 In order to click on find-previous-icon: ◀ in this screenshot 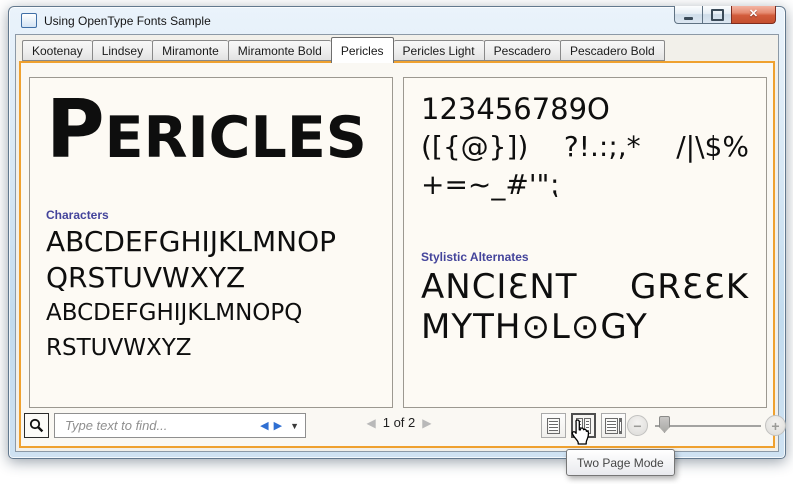, I will do `click(264, 425)`.